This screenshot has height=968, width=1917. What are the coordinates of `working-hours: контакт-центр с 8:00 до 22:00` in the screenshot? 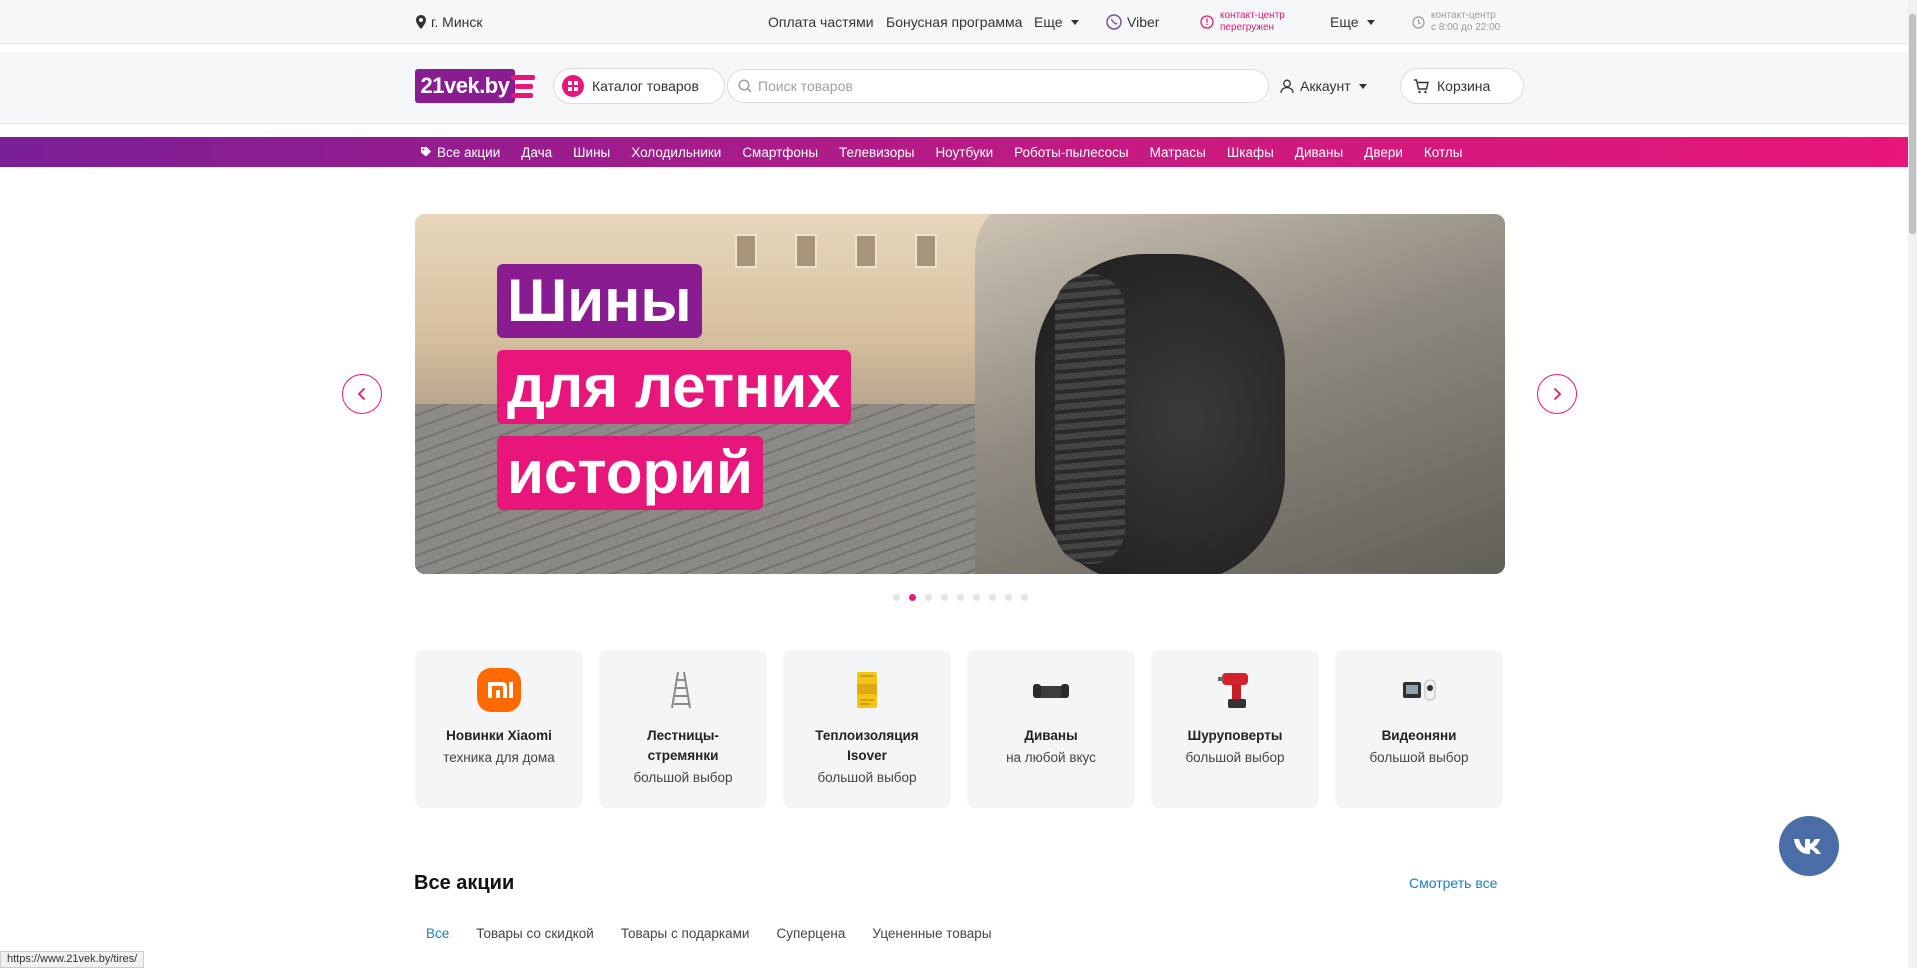 It's located at (1456, 22).